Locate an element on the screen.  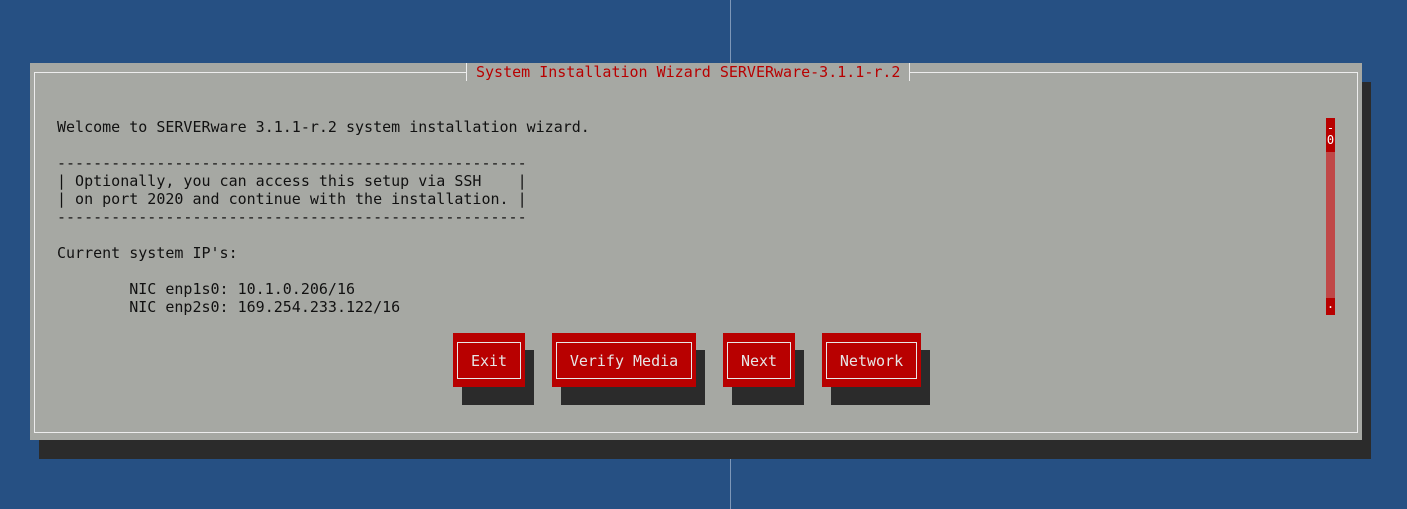
exit-button: Exit is located at coordinates (489, 360).